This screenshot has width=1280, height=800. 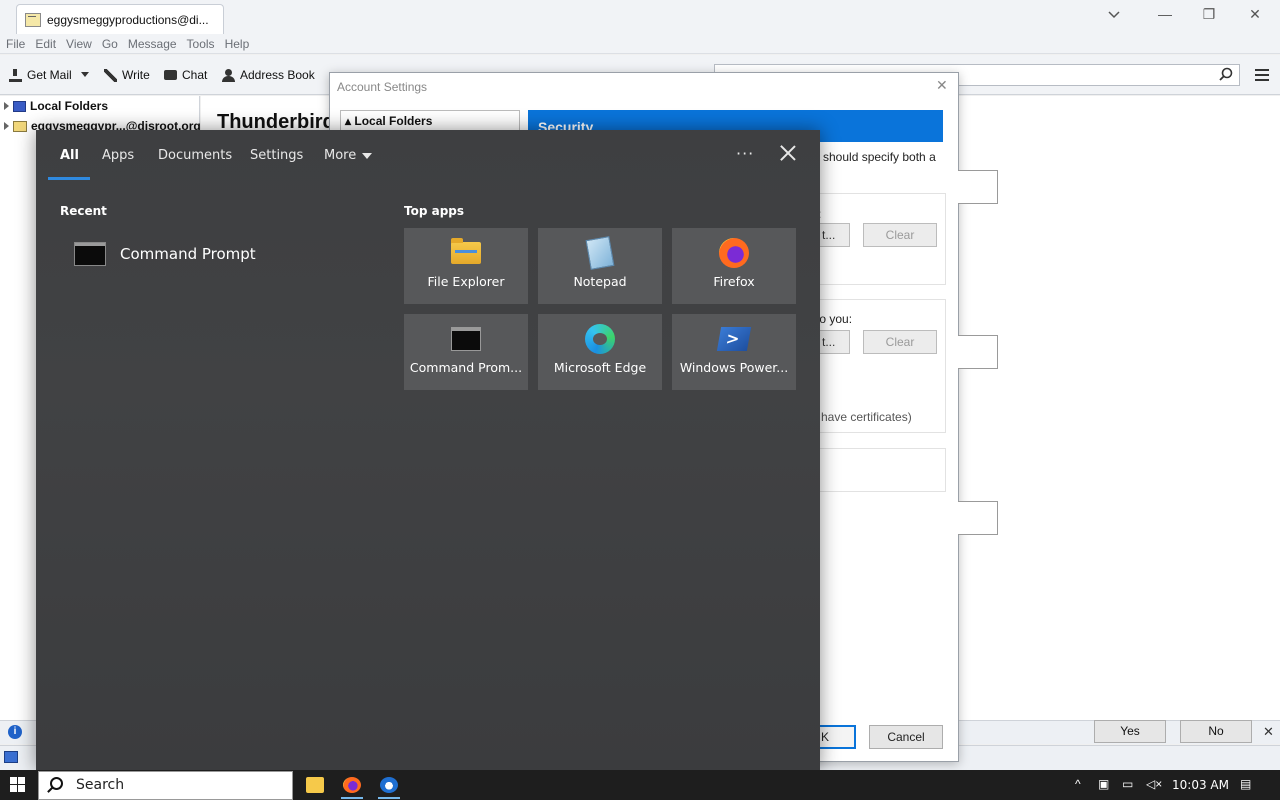 I want to click on tray-chevron-up-icon: ^, so click(x=1078, y=784).